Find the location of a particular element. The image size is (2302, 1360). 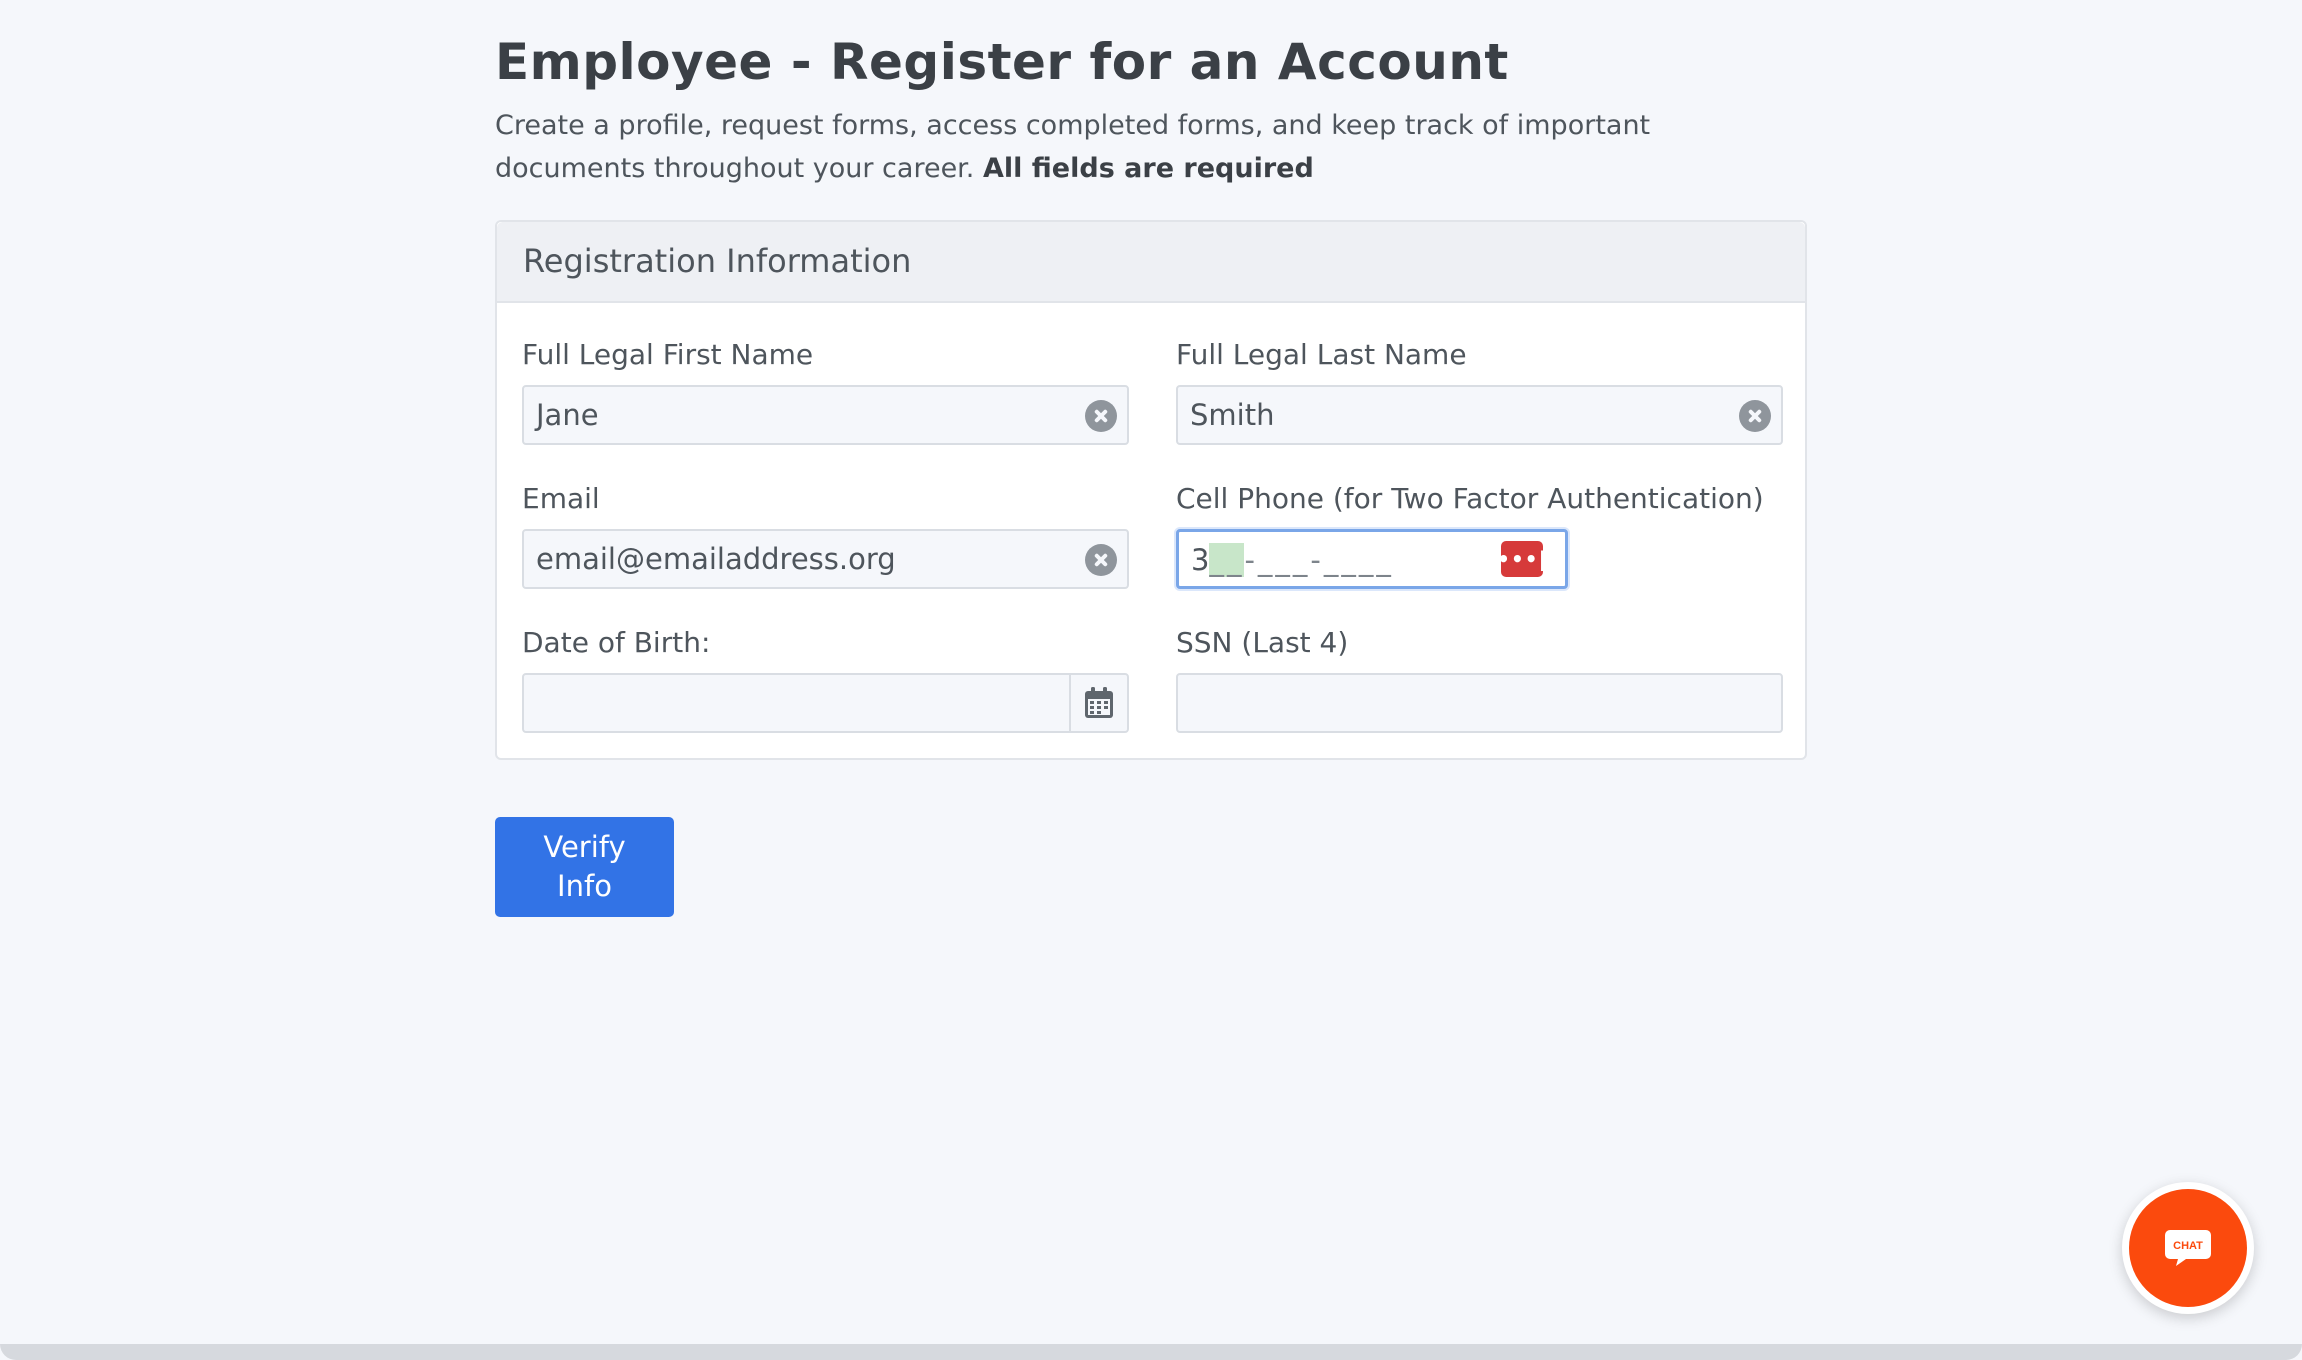

chat-label: CHAT is located at coordinates (2188, 1246).